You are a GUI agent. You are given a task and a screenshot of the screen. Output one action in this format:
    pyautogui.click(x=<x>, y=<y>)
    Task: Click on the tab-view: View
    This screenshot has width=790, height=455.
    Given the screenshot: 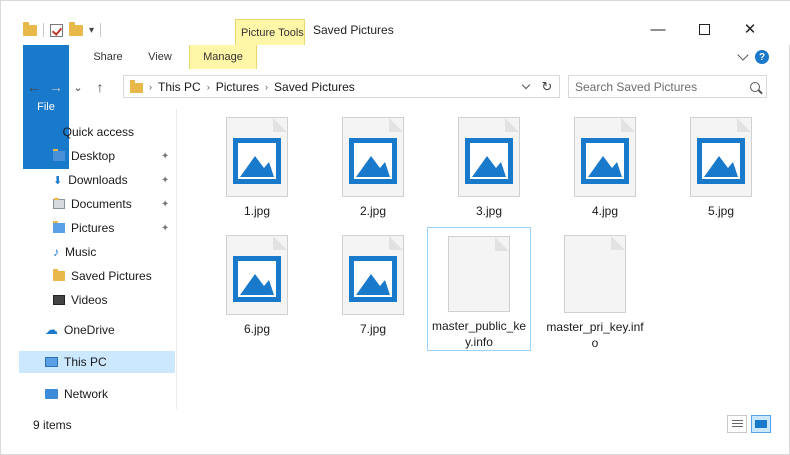 What is the action you would take?
    pyautogui.click(x=160, y=57)
    